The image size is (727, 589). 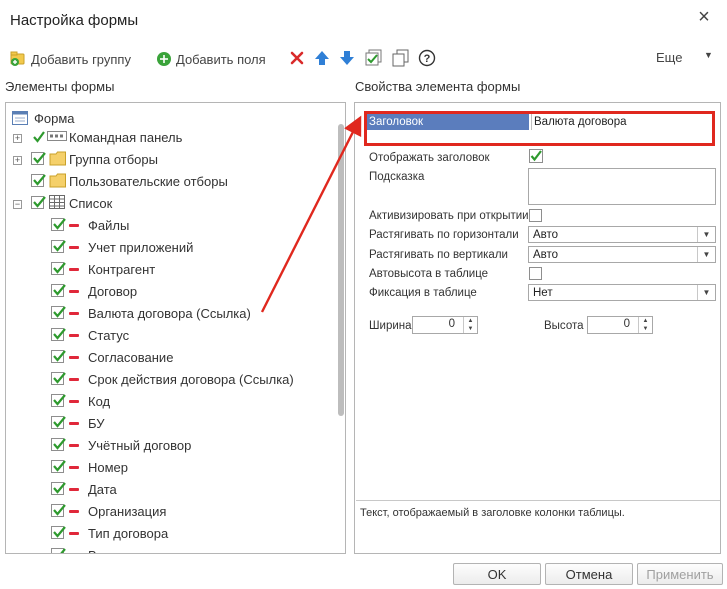 What do you see at coordinates (99, 401) in the screenshot?
I see `tree-child-item: Код` at bounding box center [99, 401].